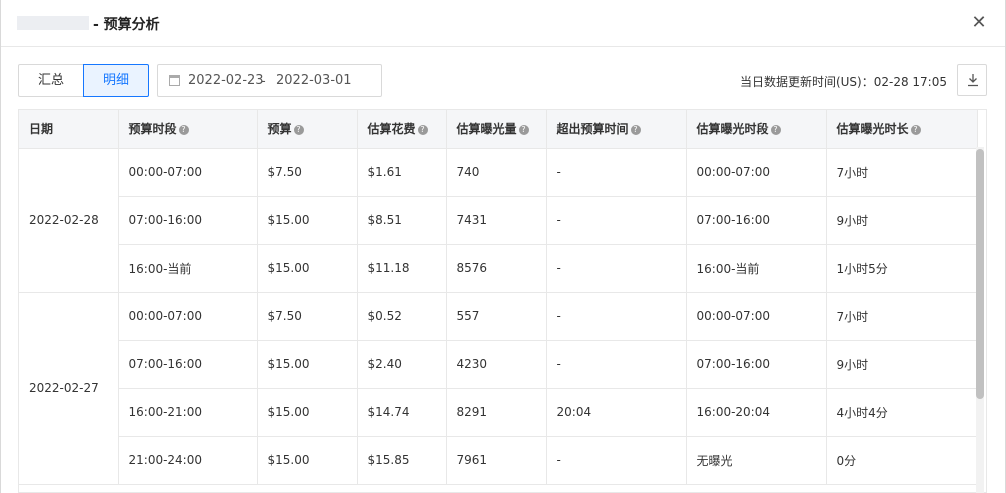 The width and height of the screenshot is (1006, 493). I want to click on table-cell: 无曝光, so click(756, 460).